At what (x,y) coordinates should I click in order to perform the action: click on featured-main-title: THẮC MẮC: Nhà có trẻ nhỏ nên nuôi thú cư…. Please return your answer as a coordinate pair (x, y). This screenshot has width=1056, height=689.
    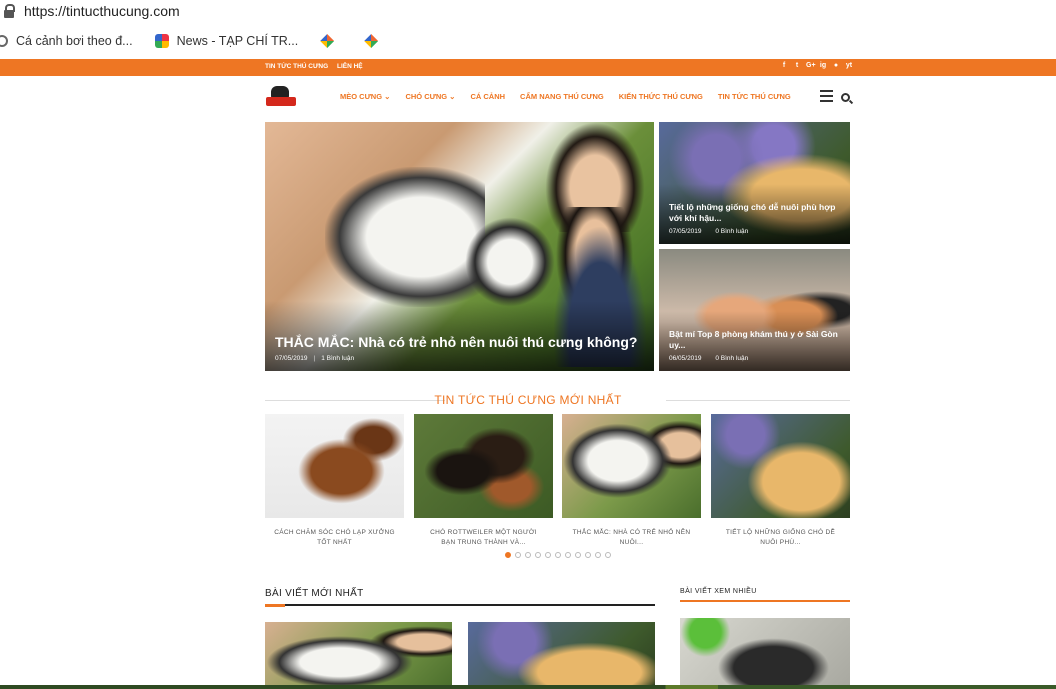
    Looking at the image, I should click on (456, 342).